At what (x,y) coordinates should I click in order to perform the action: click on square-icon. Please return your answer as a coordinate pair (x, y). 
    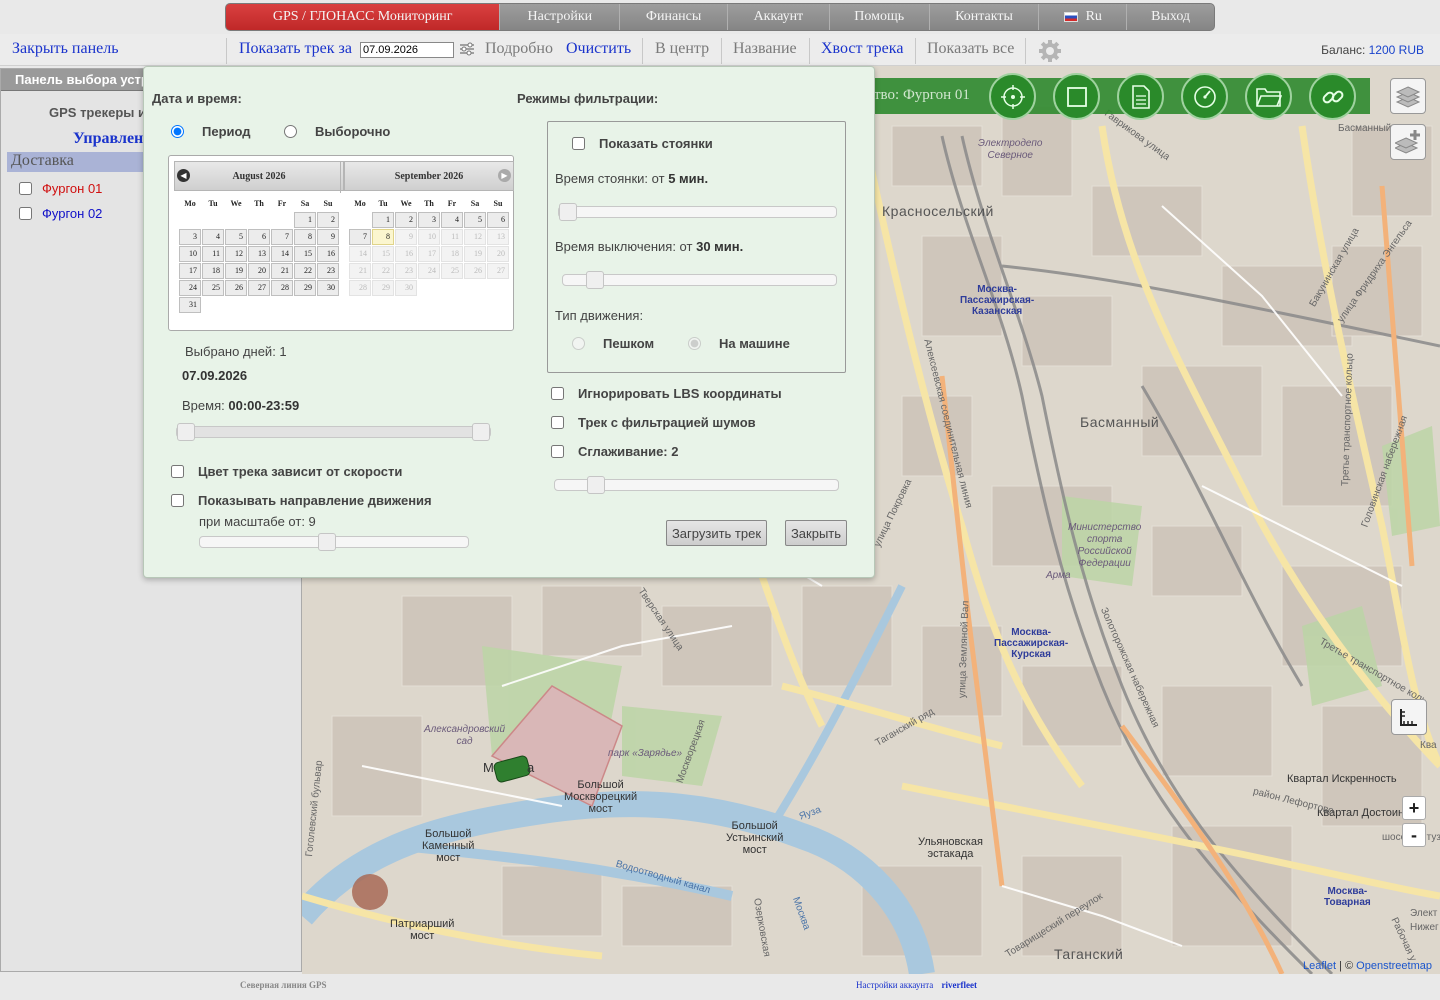
    Looking at the image, I should click on (1076, 96).